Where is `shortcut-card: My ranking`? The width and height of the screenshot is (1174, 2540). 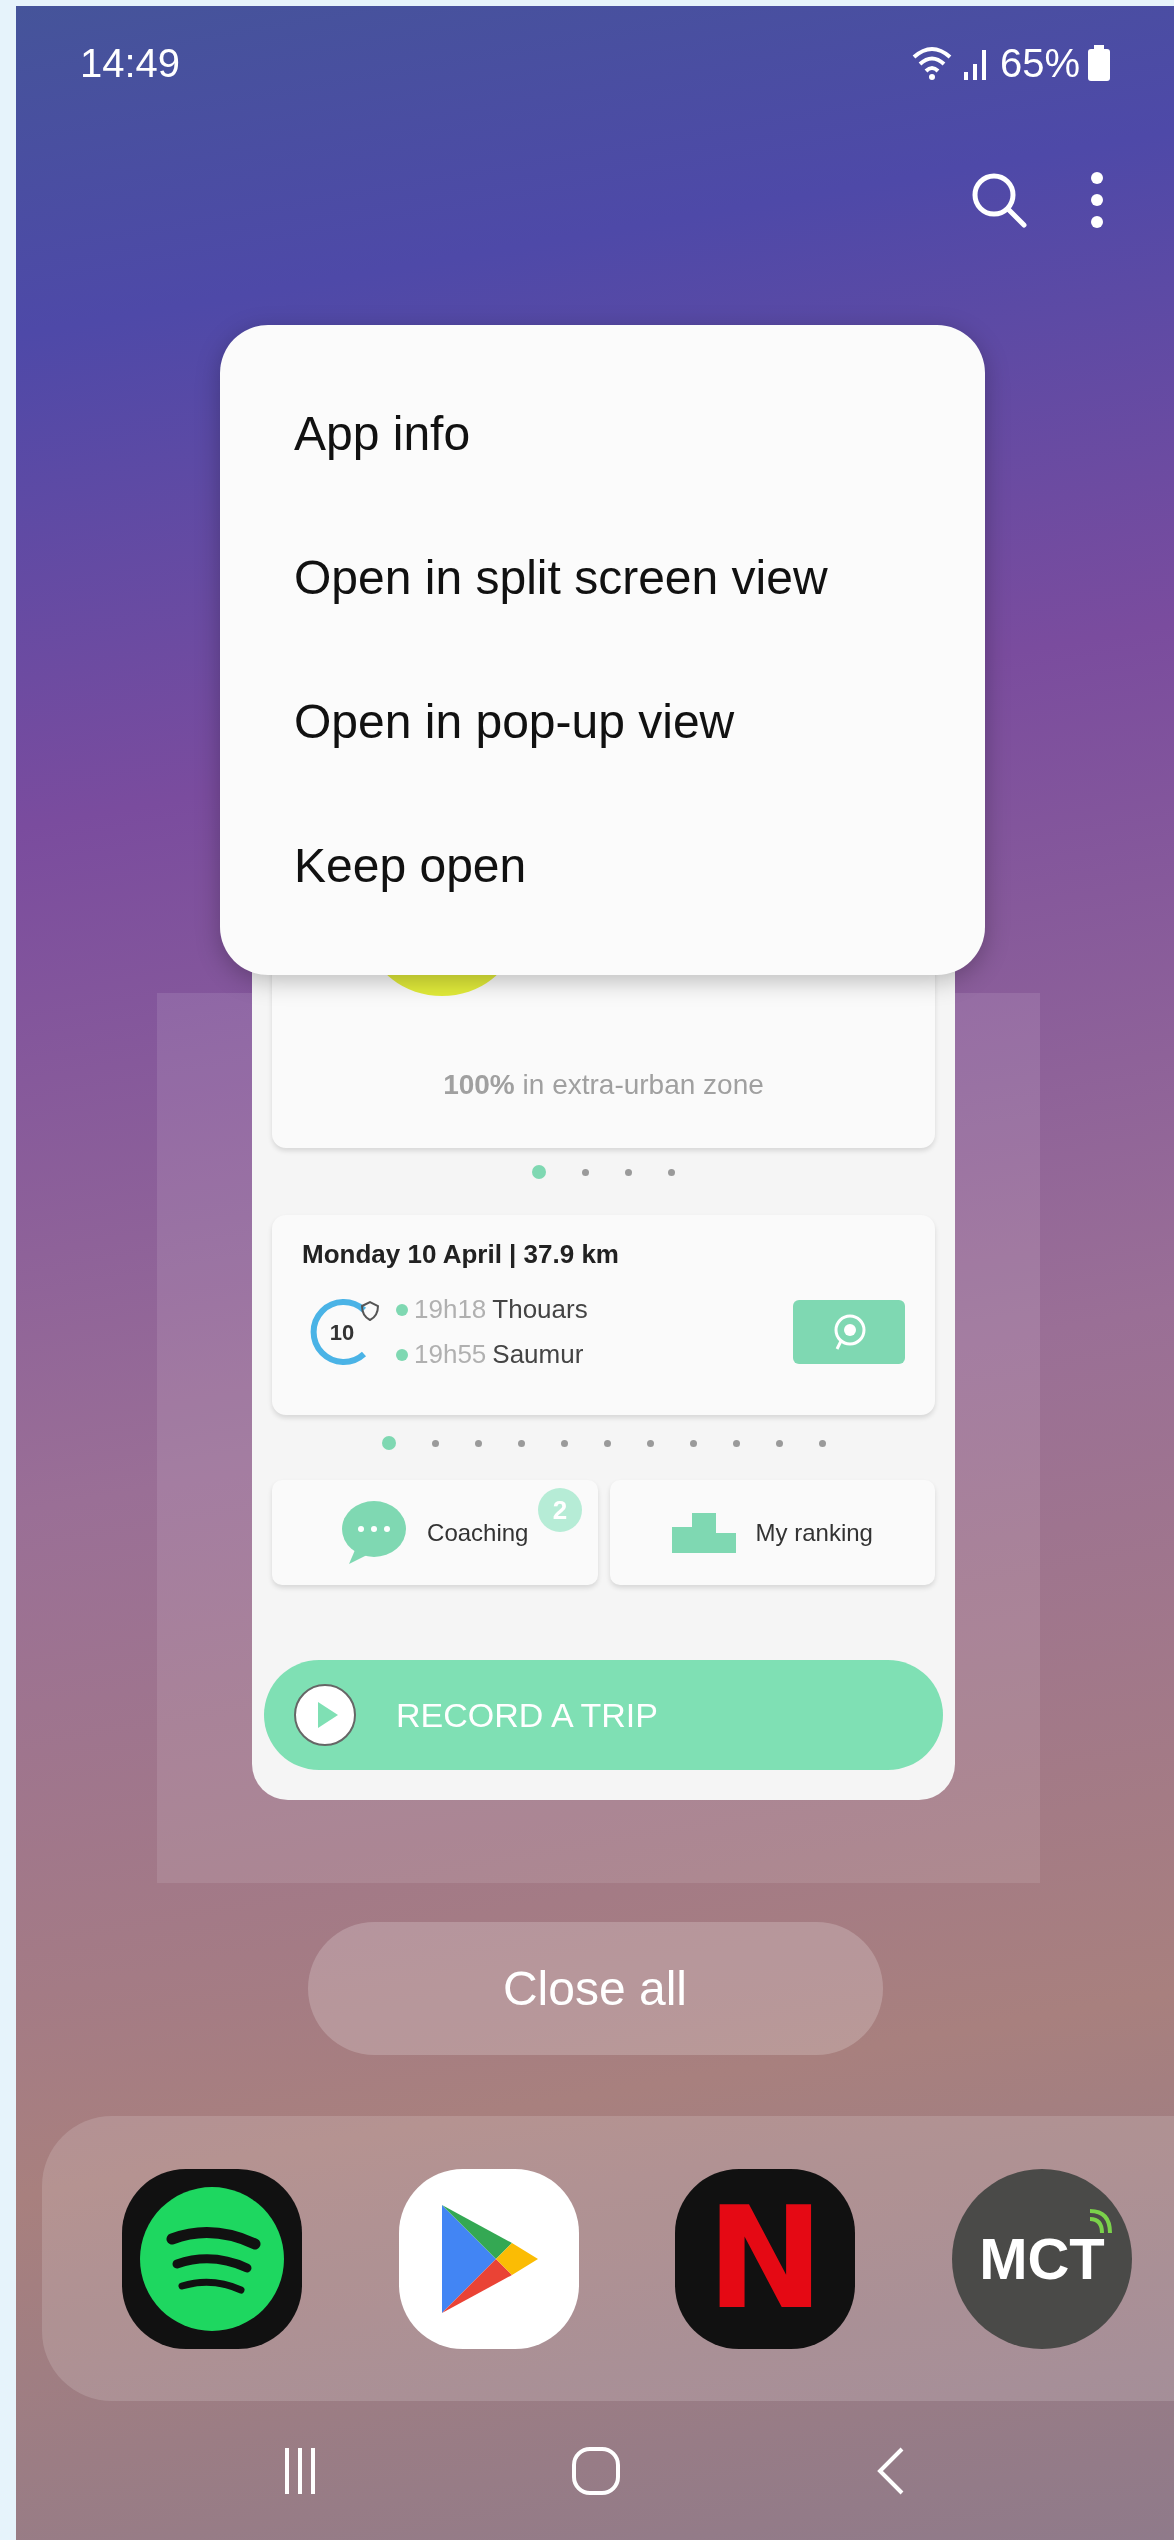
shortcut-card: My ranking is located at coordinates (772, 1532).